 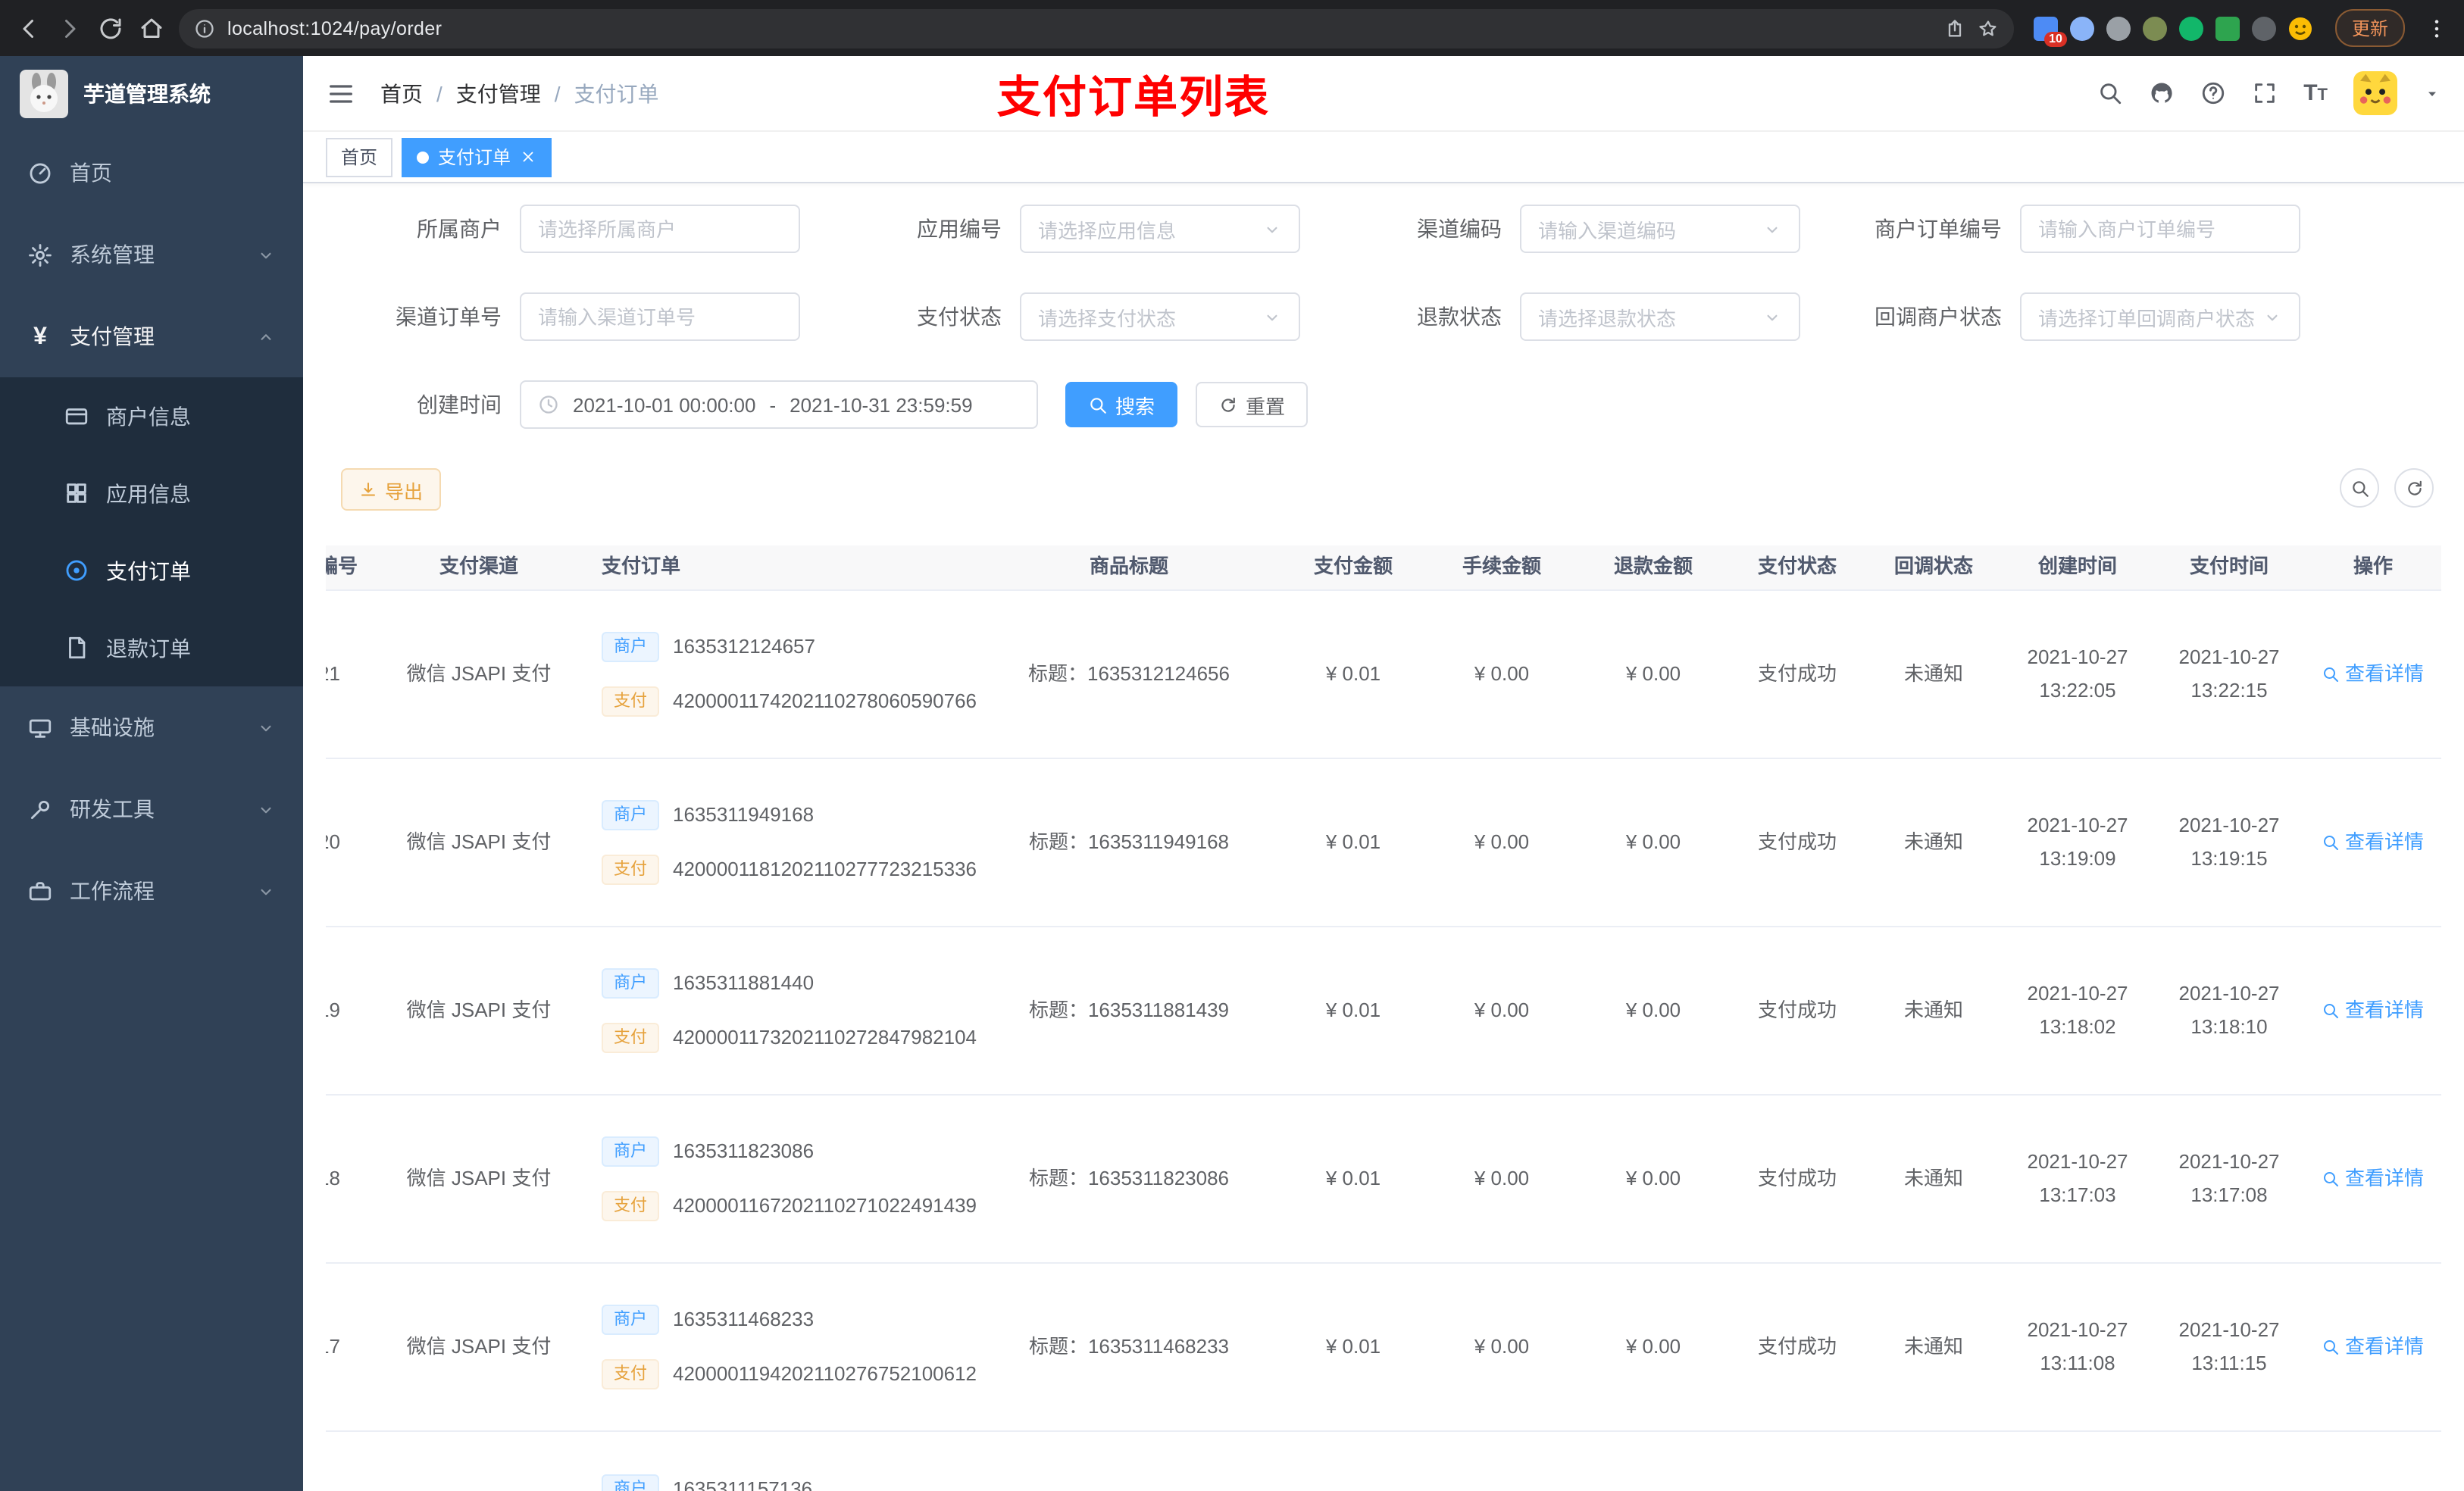 I want to click on share-icon, so click(x=1954, y=28).